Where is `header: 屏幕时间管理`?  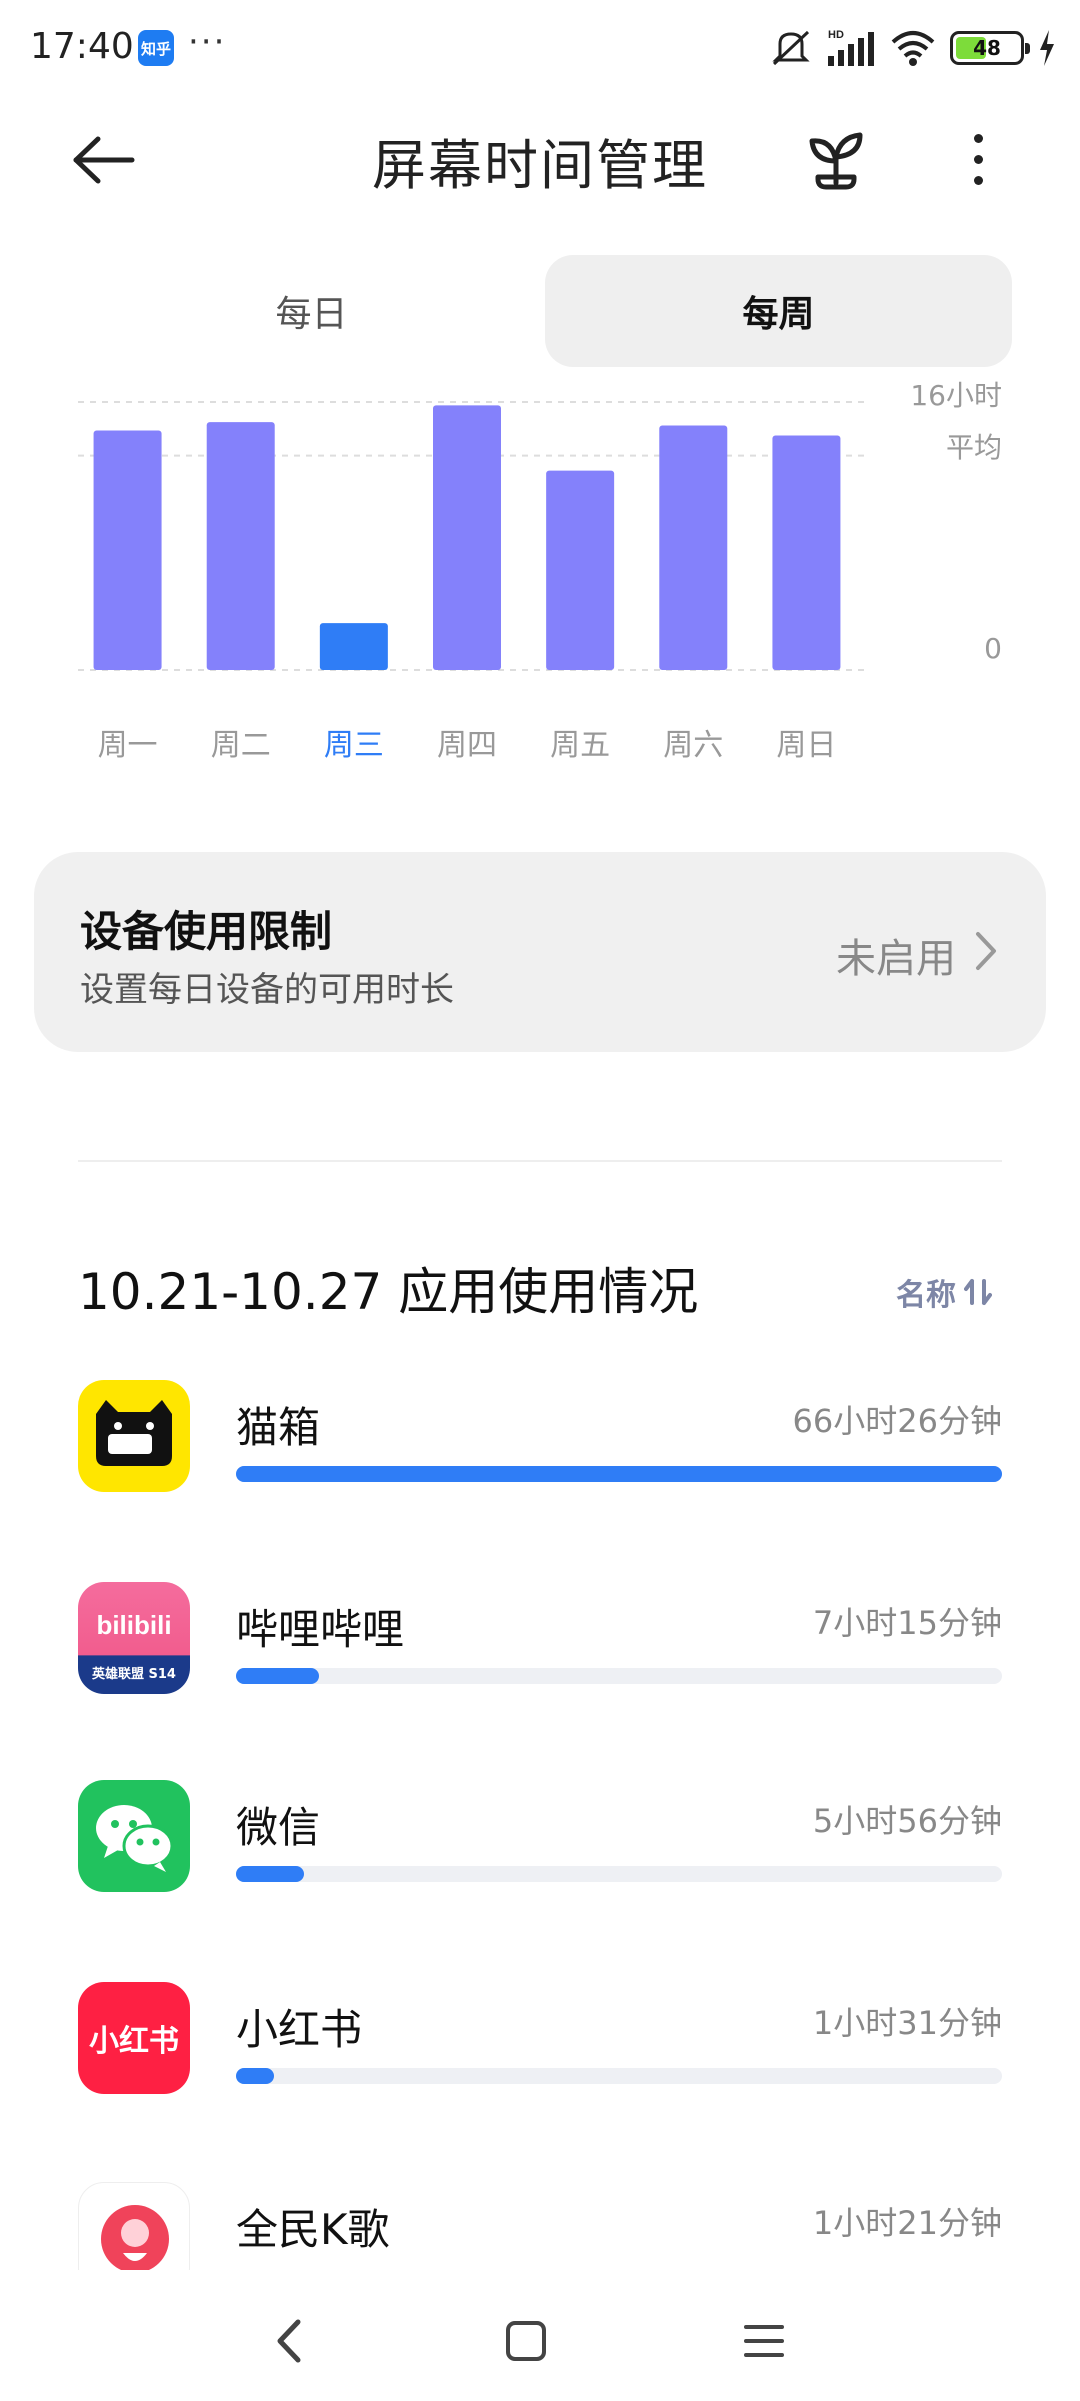
header: 屏幕时间管理 is located at coordinates (540, 160).